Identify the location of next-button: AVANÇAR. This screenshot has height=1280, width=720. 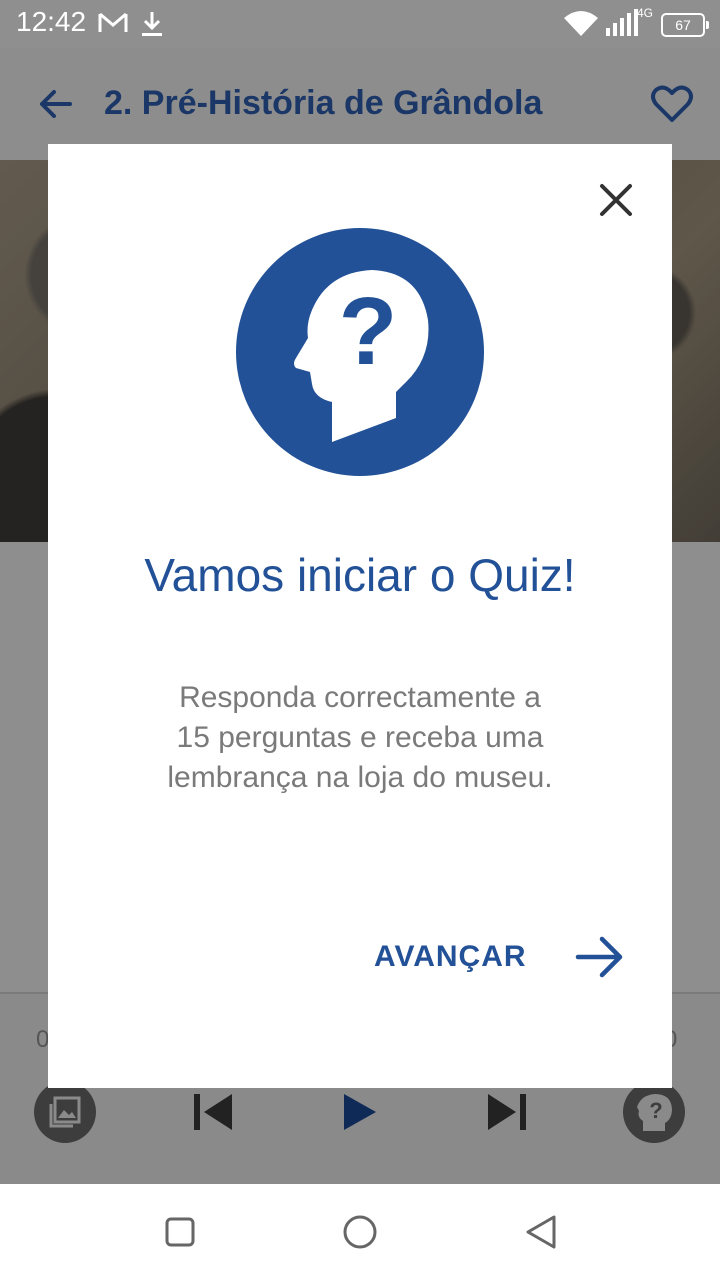
(502, 958).